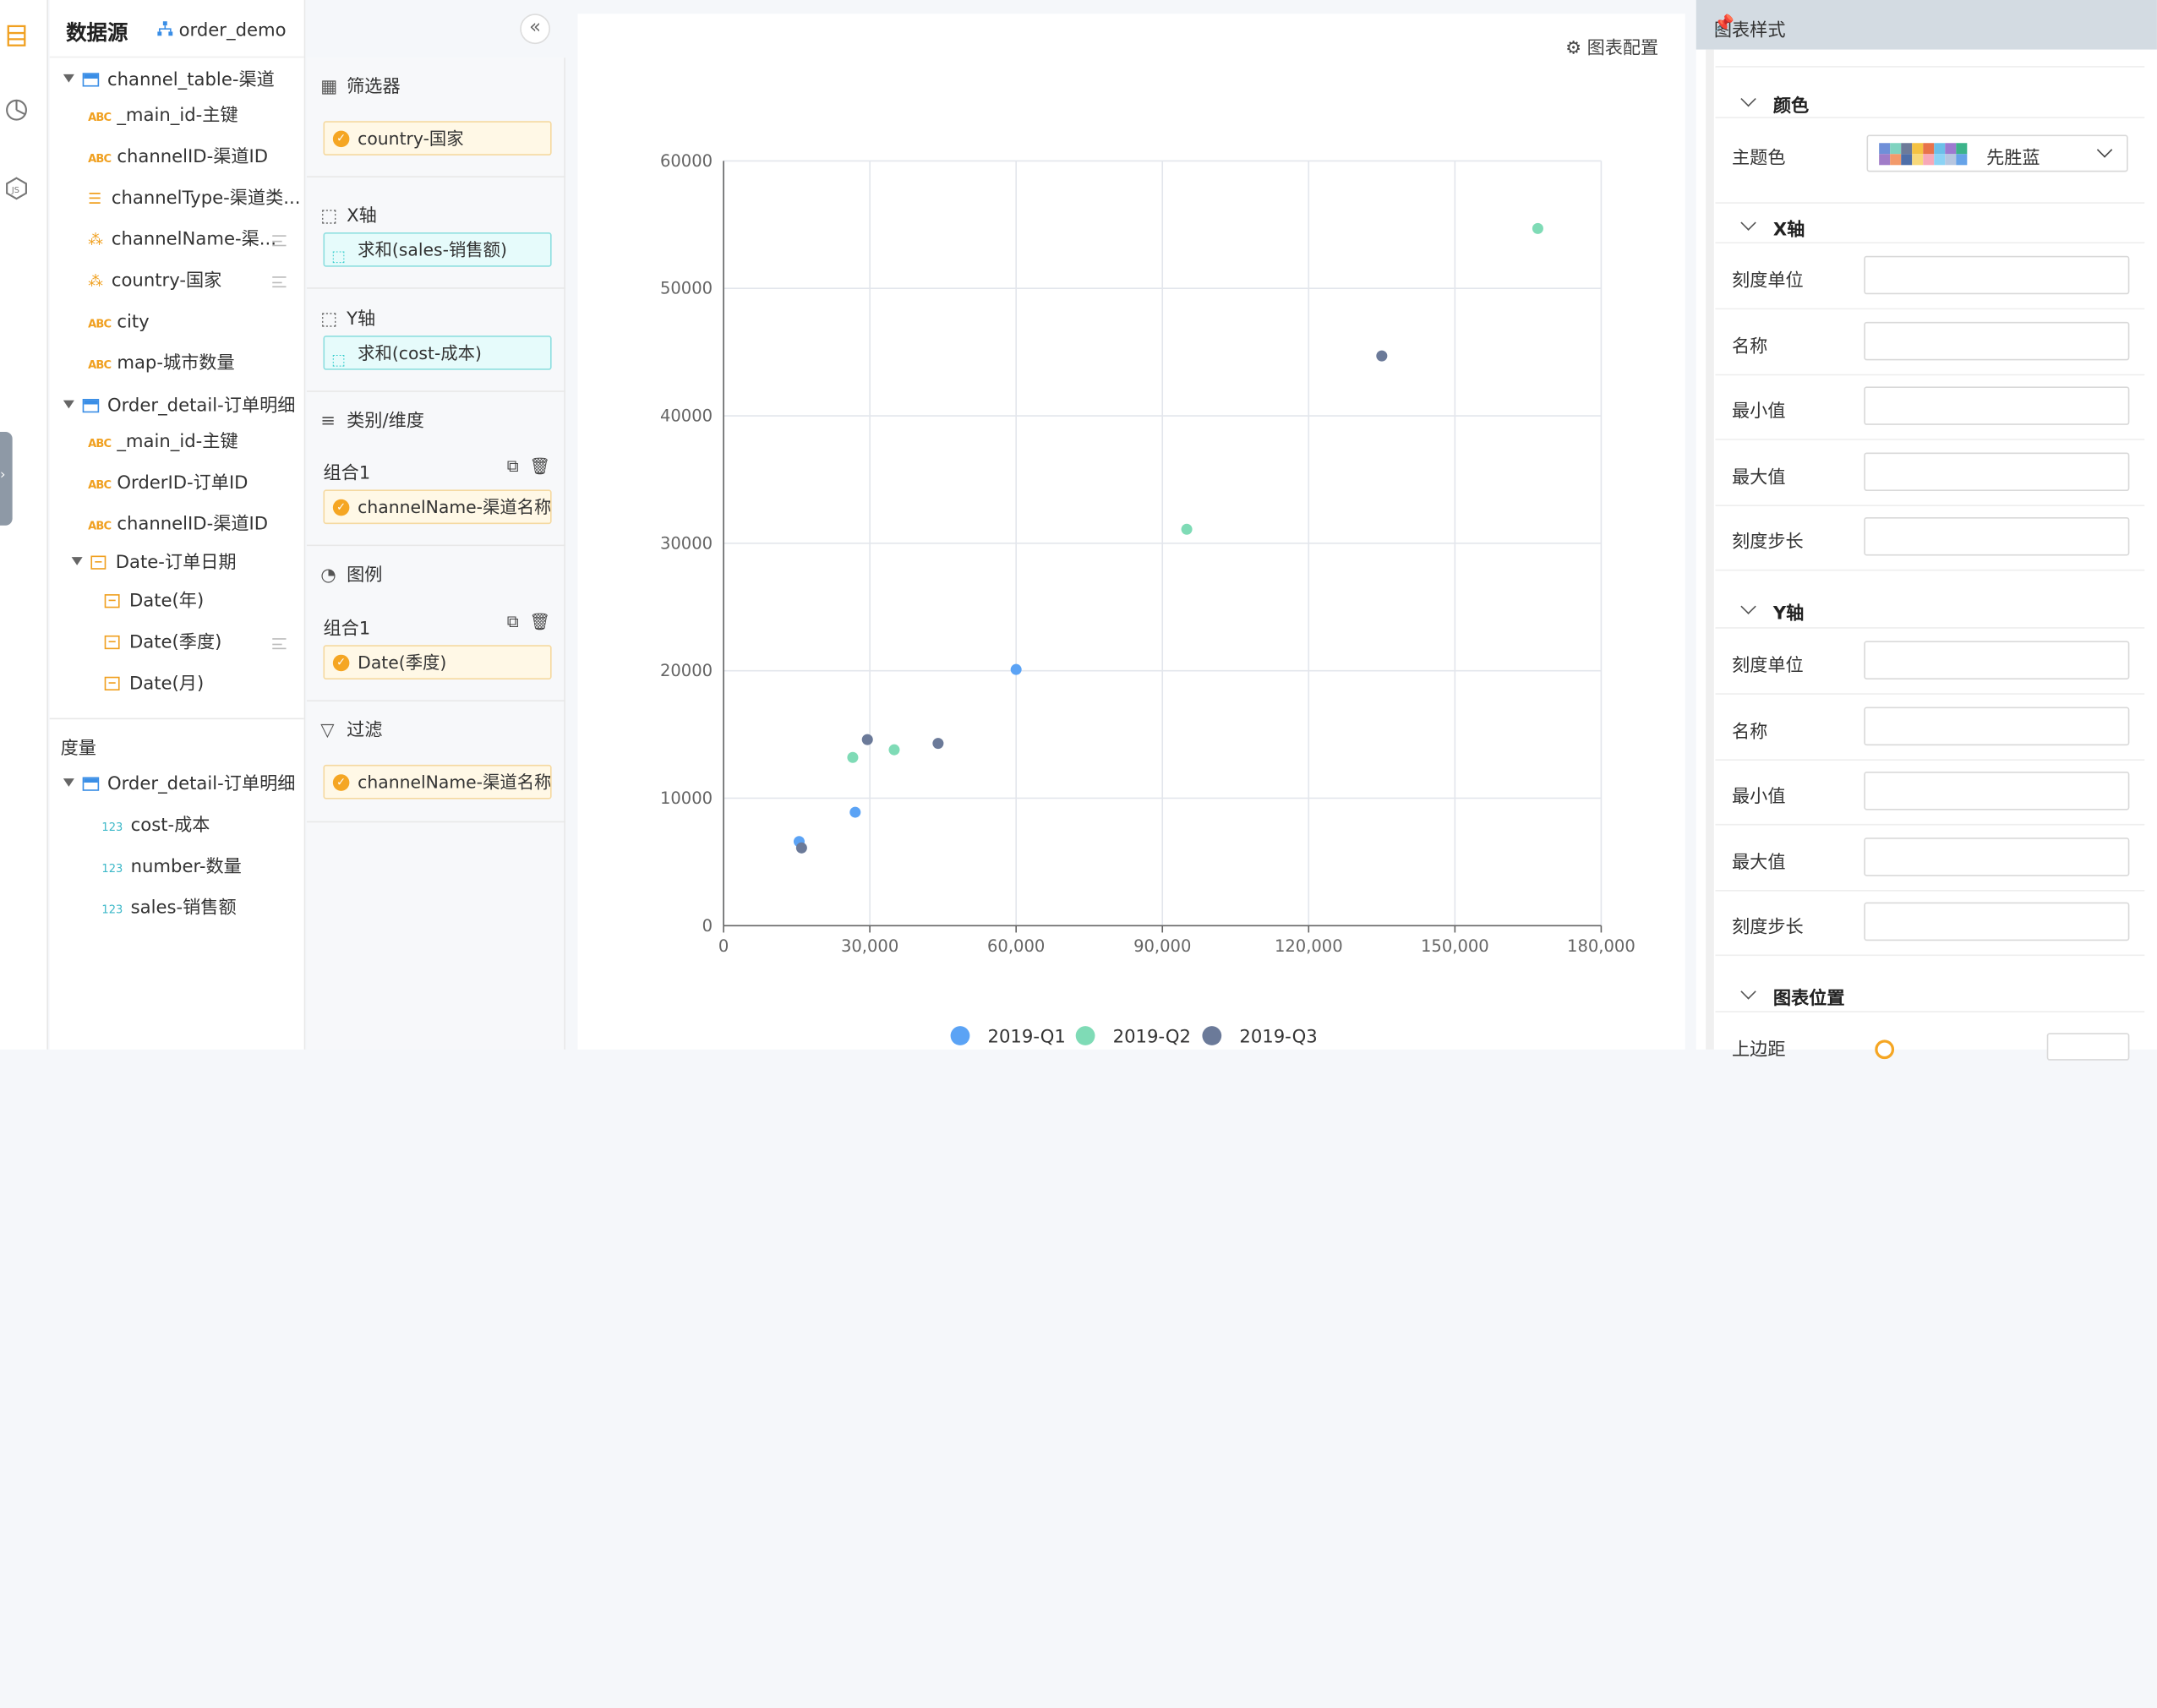 The width and height of the screenshot is (2157, 1708). What do you see at coordinates (686, 416) in the screenshot?
I see `y-tick-label: 40000` at bounding box center [686, 416].